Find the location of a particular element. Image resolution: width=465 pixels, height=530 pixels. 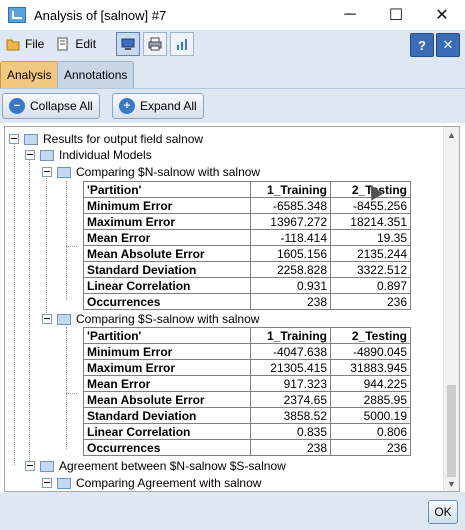

maximize-button: ☐ is located at coordinates (396, 15).